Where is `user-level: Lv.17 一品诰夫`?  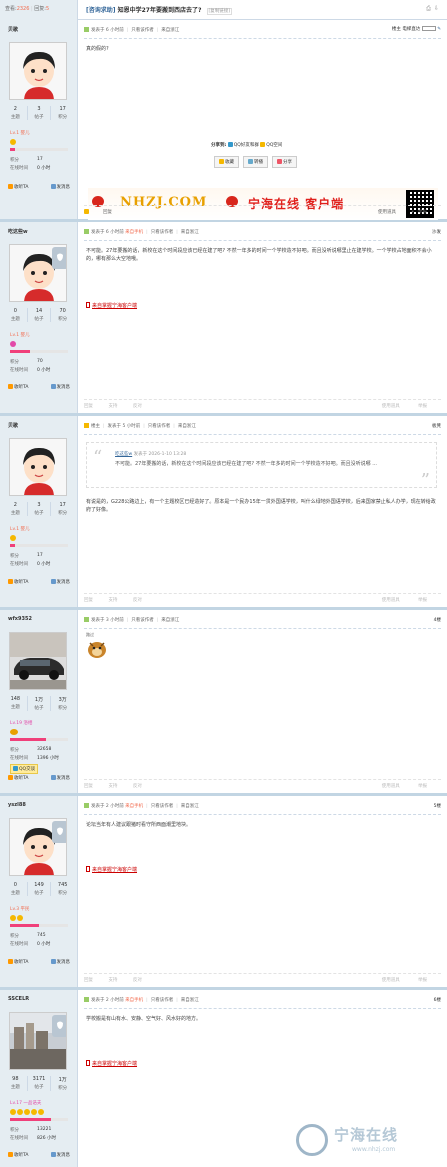 user-level: Lv.17 一品诰夫 is located at coordinates (25, 1103).